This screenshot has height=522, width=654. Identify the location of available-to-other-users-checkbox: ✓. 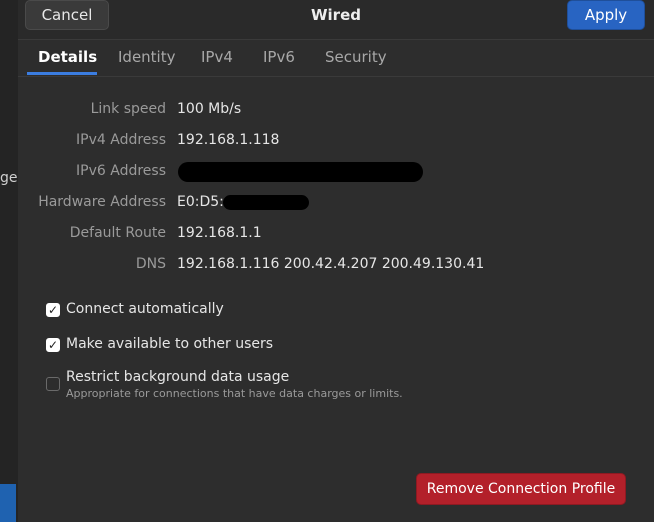
(53, 345).